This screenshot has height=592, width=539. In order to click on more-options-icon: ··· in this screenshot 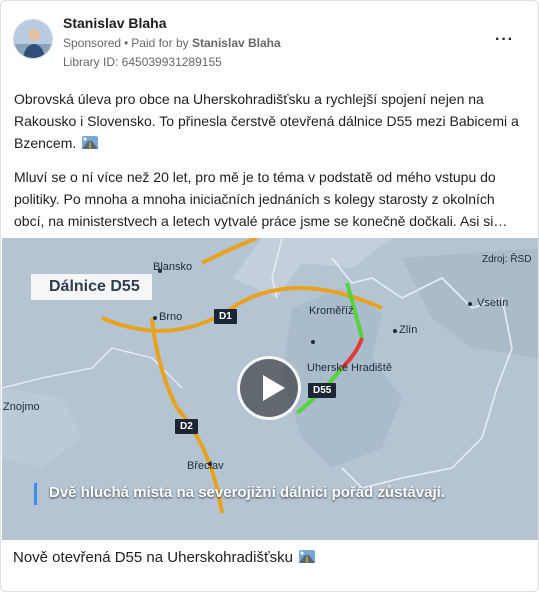, I will do `click(504, 40)`.